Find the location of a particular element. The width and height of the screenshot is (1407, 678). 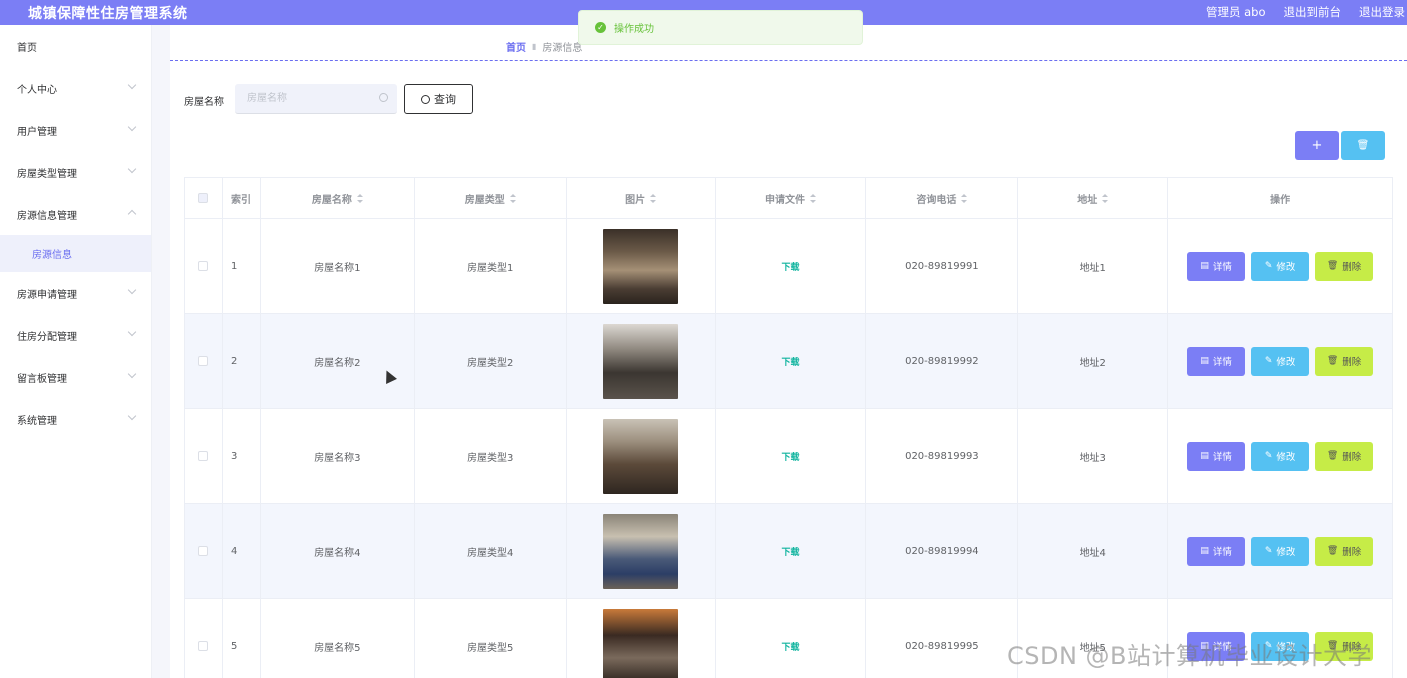

sidebar-item-label: 用户管理 is located at coordinates (37, 132).